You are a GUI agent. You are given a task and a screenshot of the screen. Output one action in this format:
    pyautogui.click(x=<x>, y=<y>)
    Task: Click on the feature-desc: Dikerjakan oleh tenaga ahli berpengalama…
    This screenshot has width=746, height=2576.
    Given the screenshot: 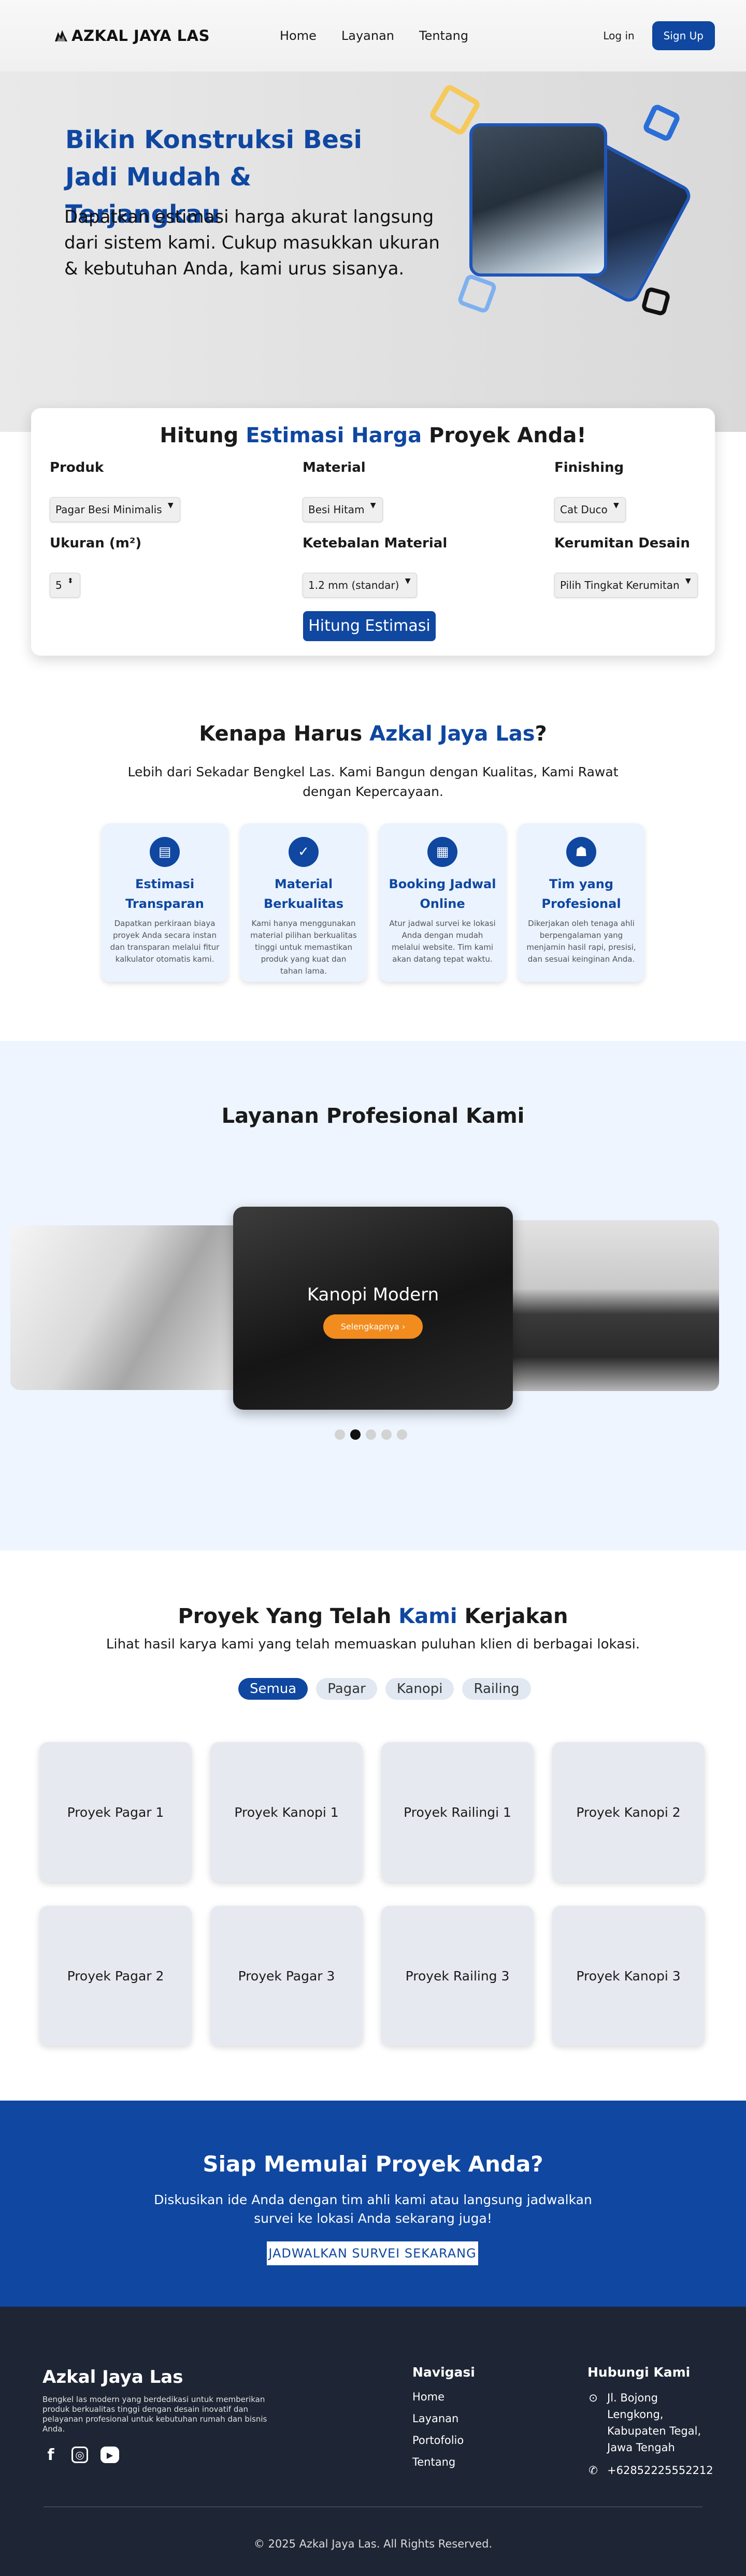 What is the action you would take?
    pyautogui.click(x=581, y=942)
    